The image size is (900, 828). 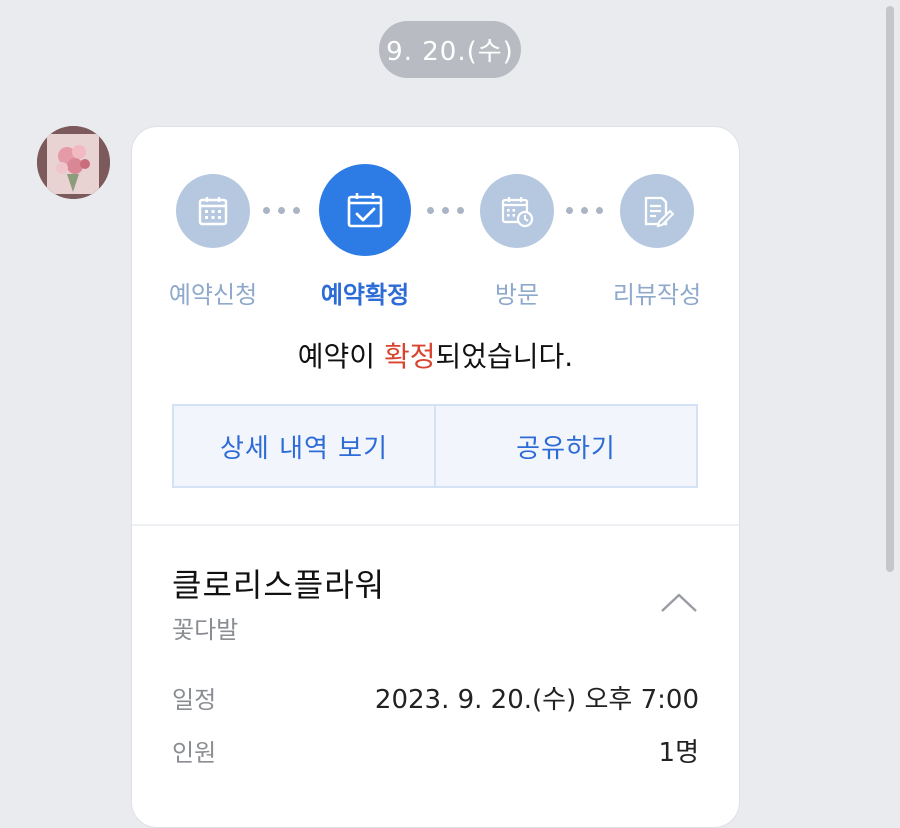 I want to click on scrollbar, so click(x=890, y=289).